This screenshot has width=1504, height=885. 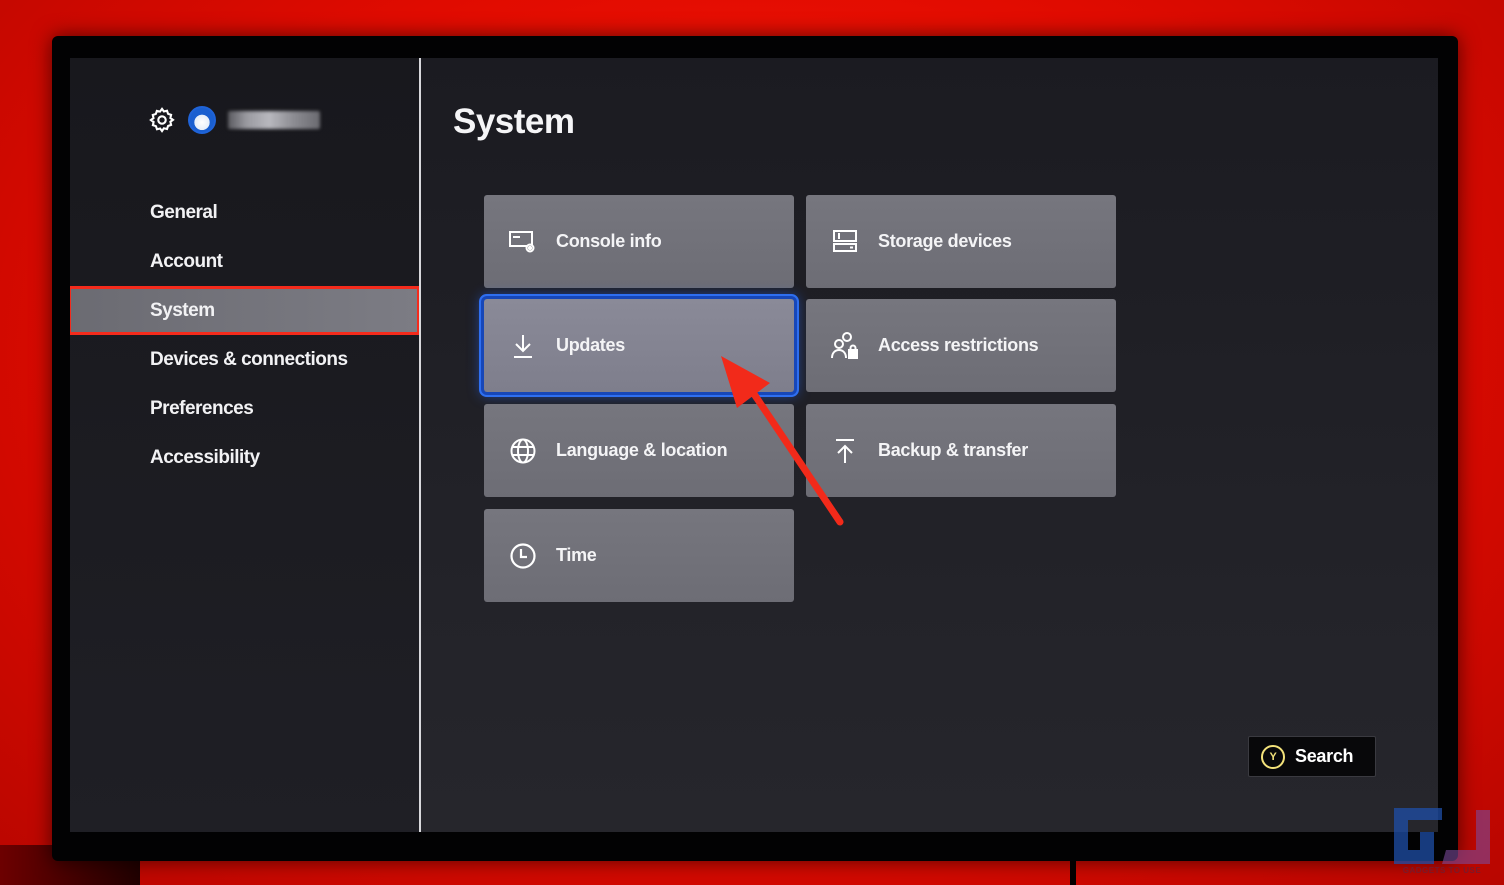 What do you see at coordinates (523, 556) in the screenshot?
I see `clock-icon` at bounding box center [523, 556].